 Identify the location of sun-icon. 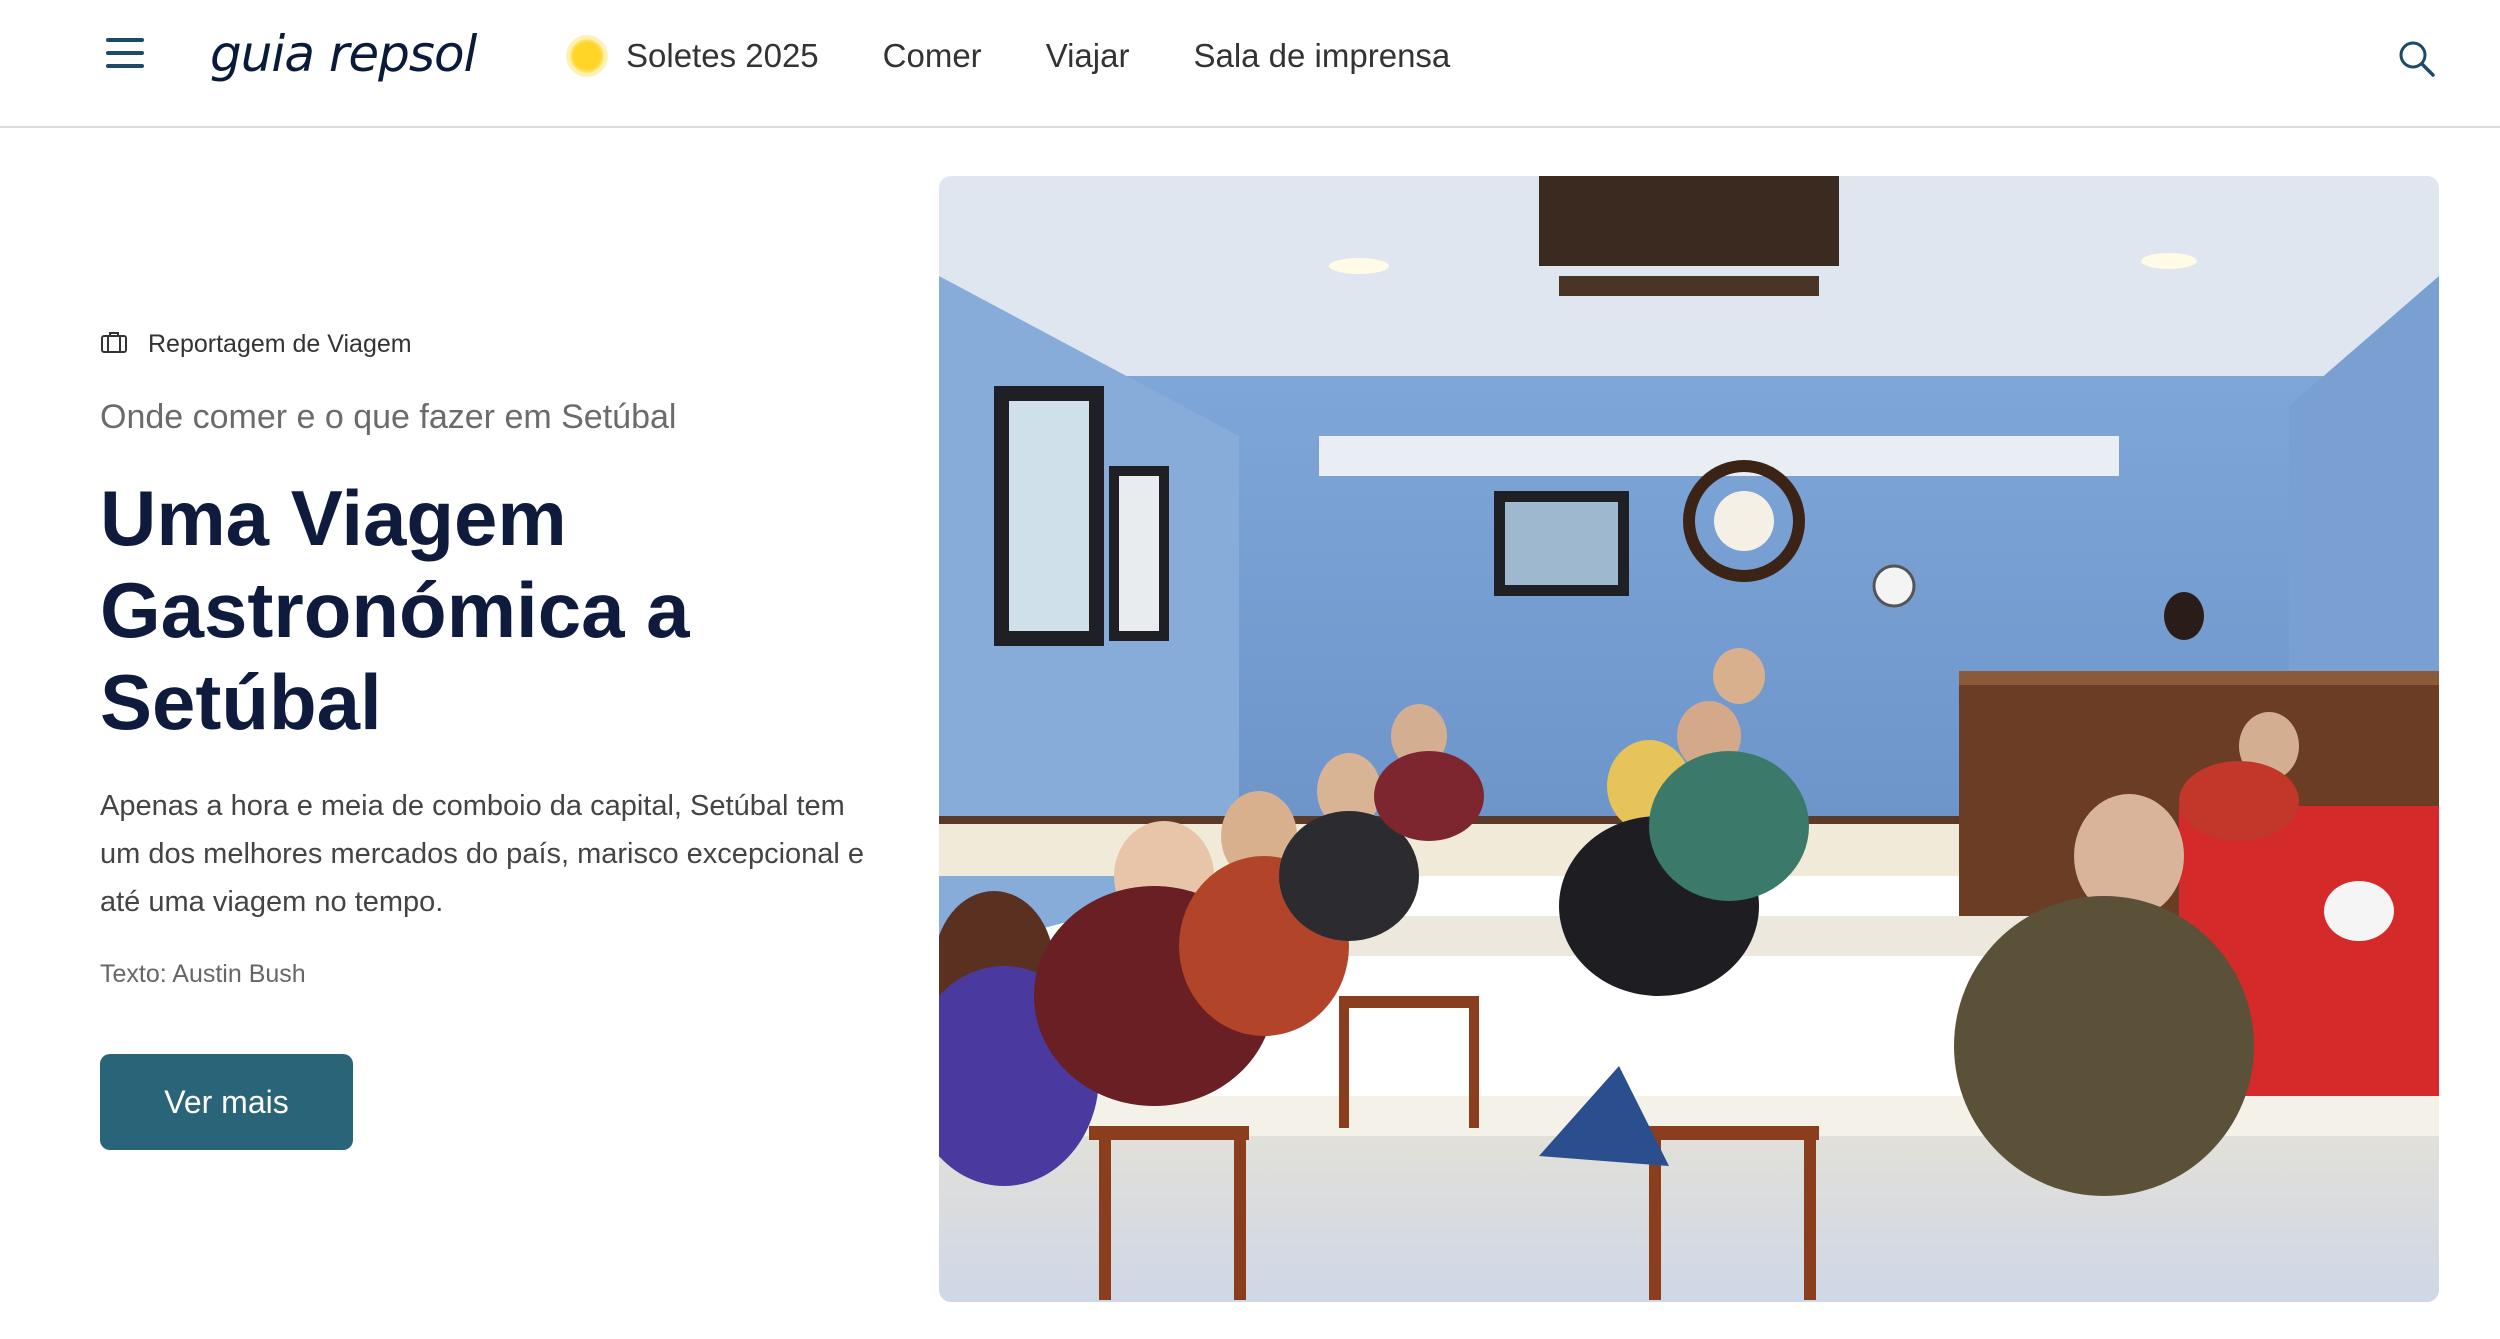
(587, 56).